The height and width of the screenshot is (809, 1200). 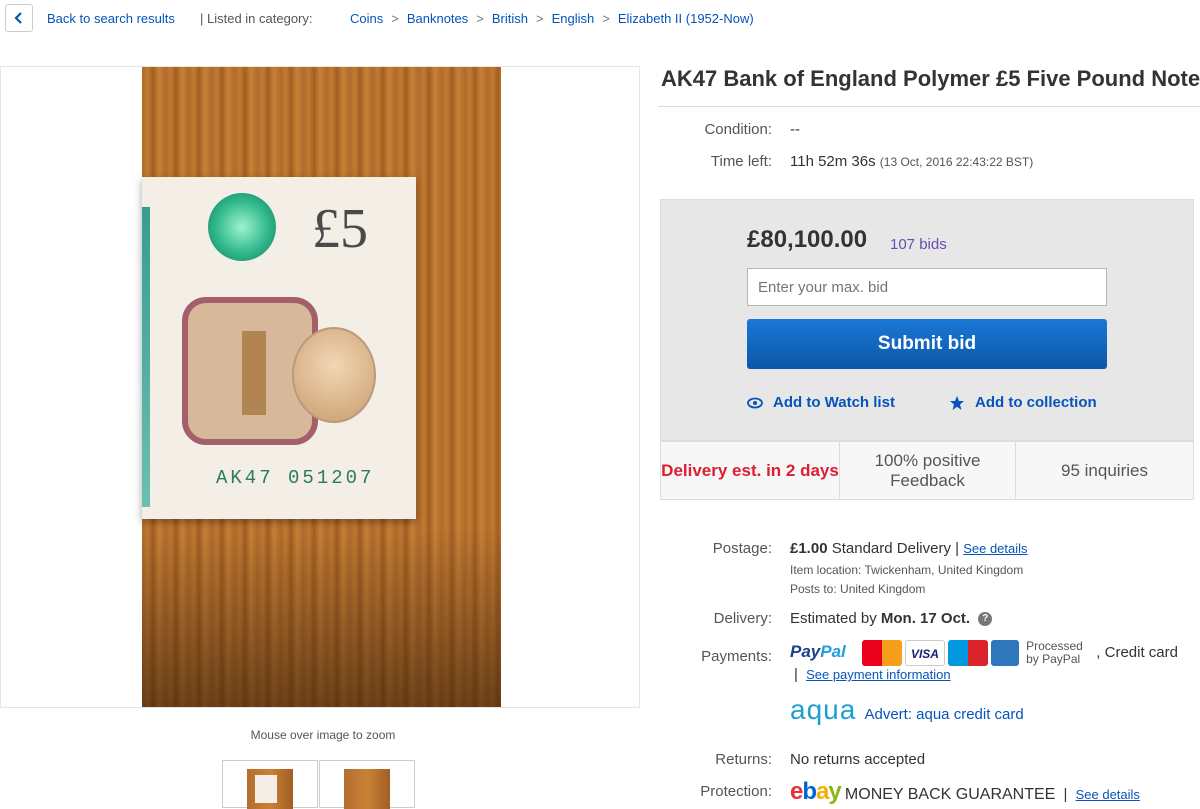 I want to click on ebay-logo: ebay, so click(x=816, y=791).